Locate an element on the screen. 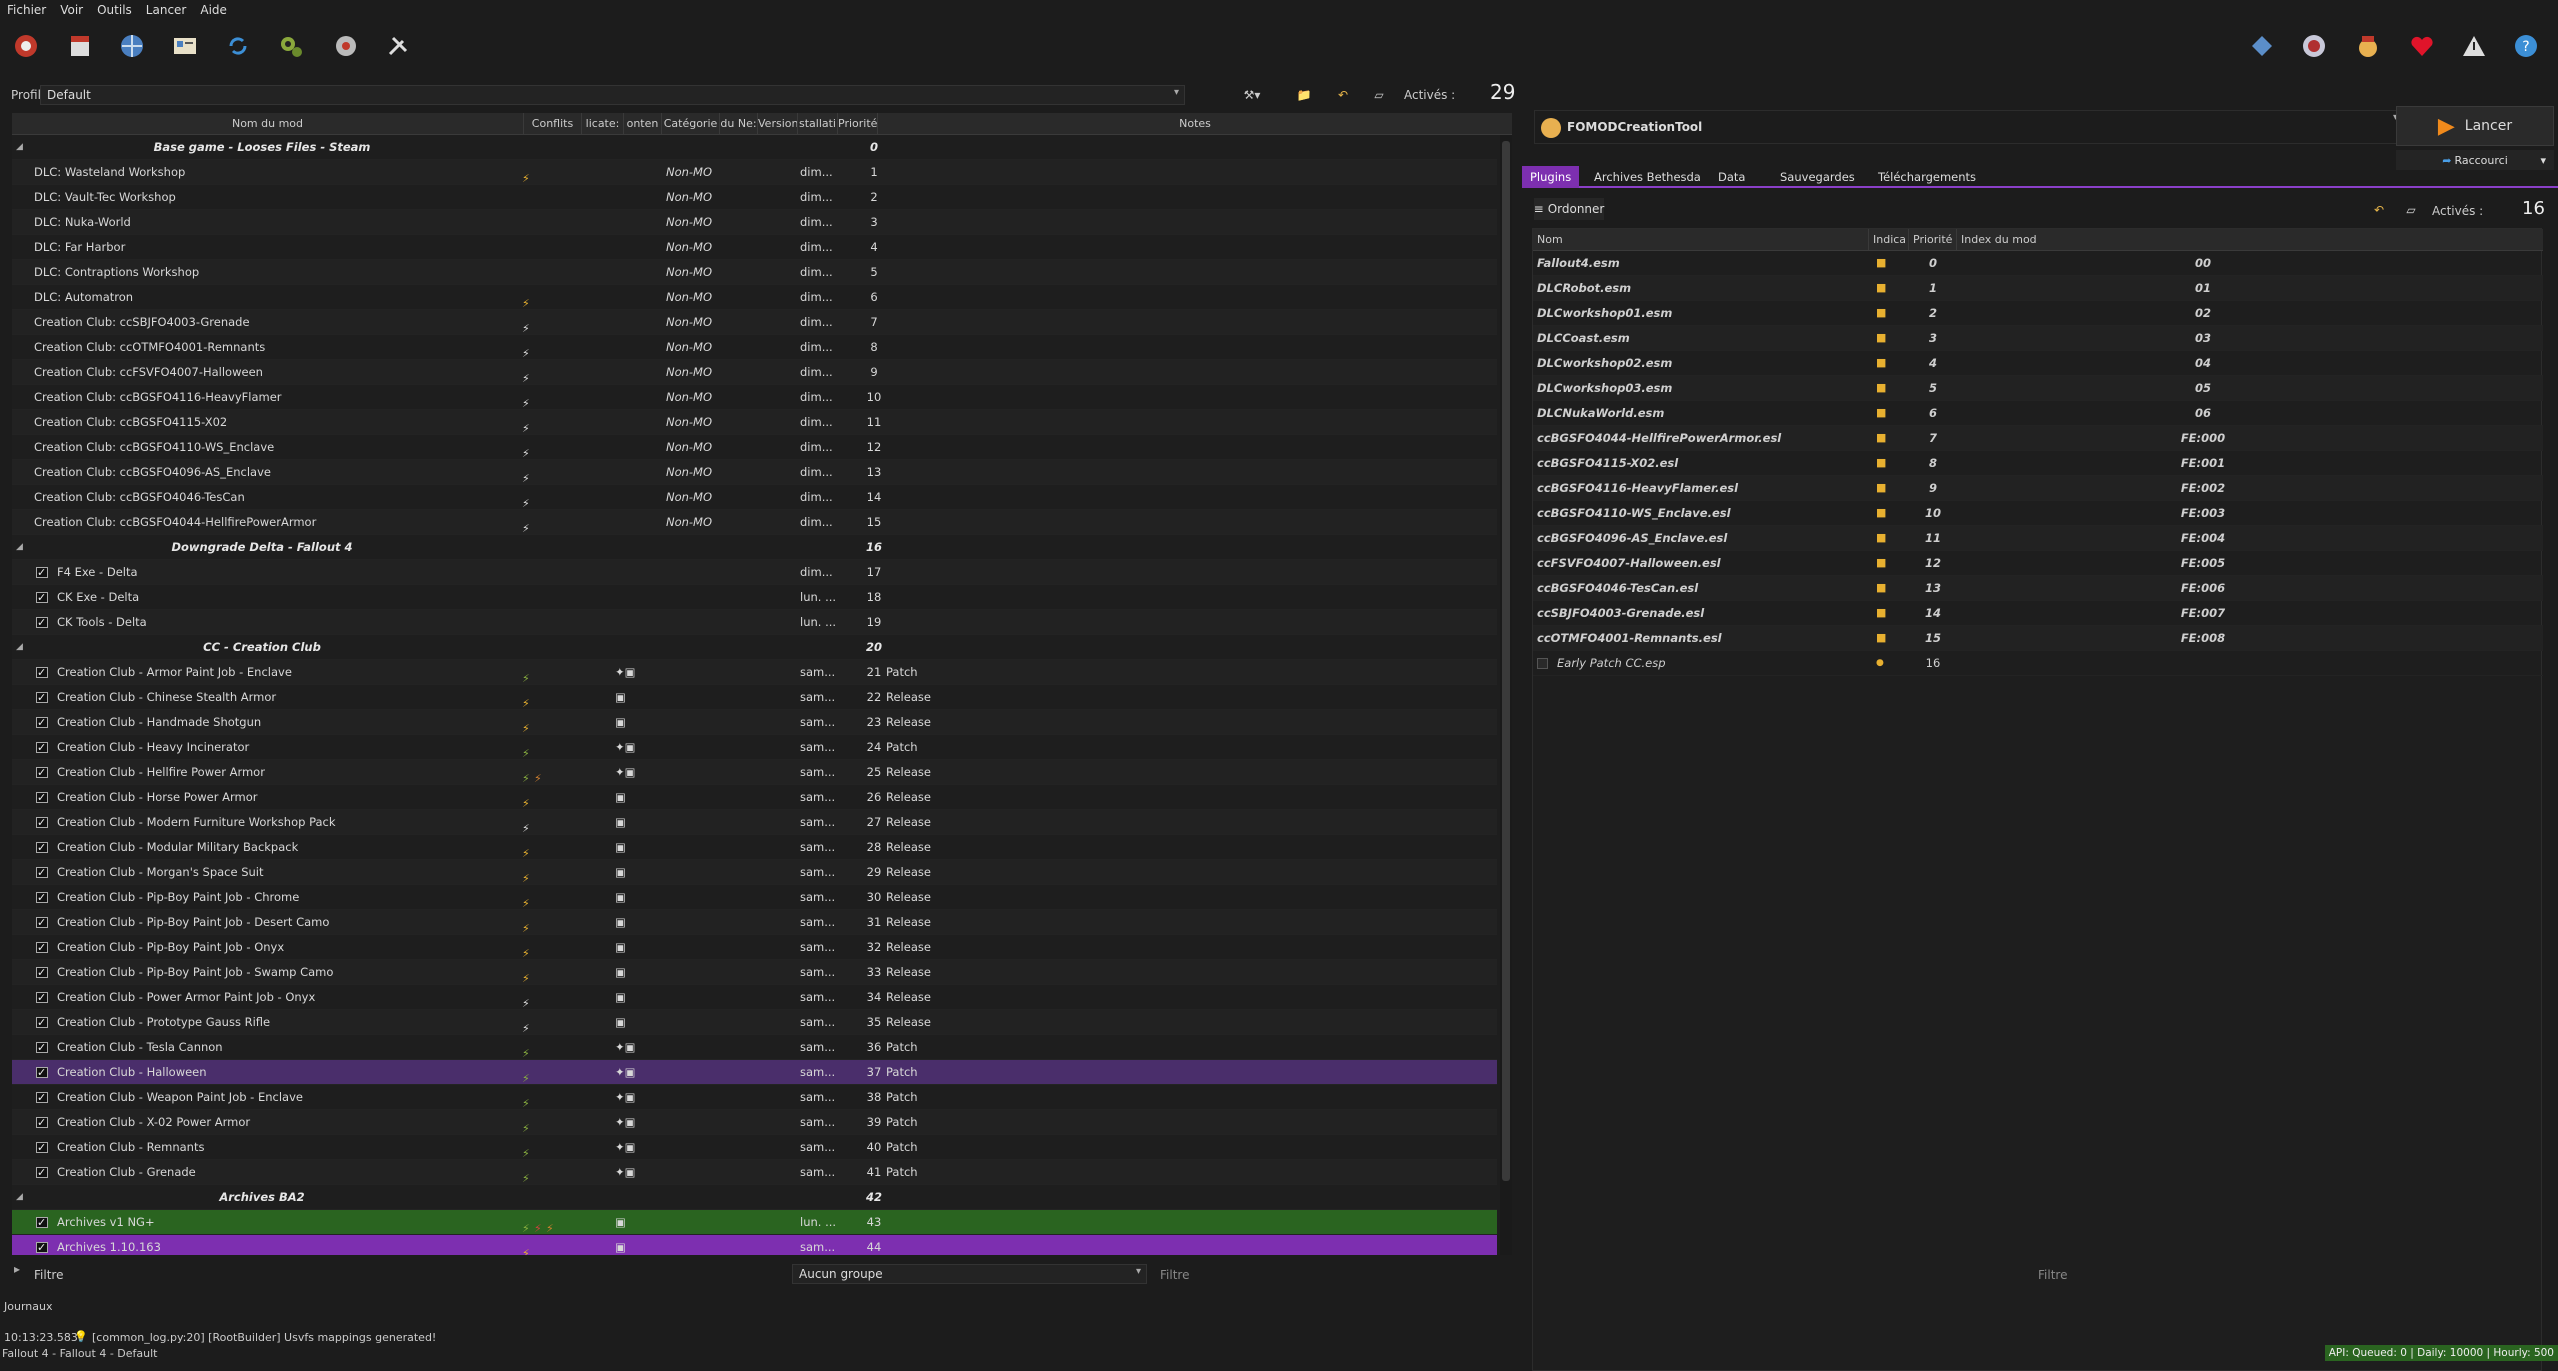  mod-row: Creation Club - Remnants⚡✦▣sam...40Patch is located at coordinates (754, 1147).